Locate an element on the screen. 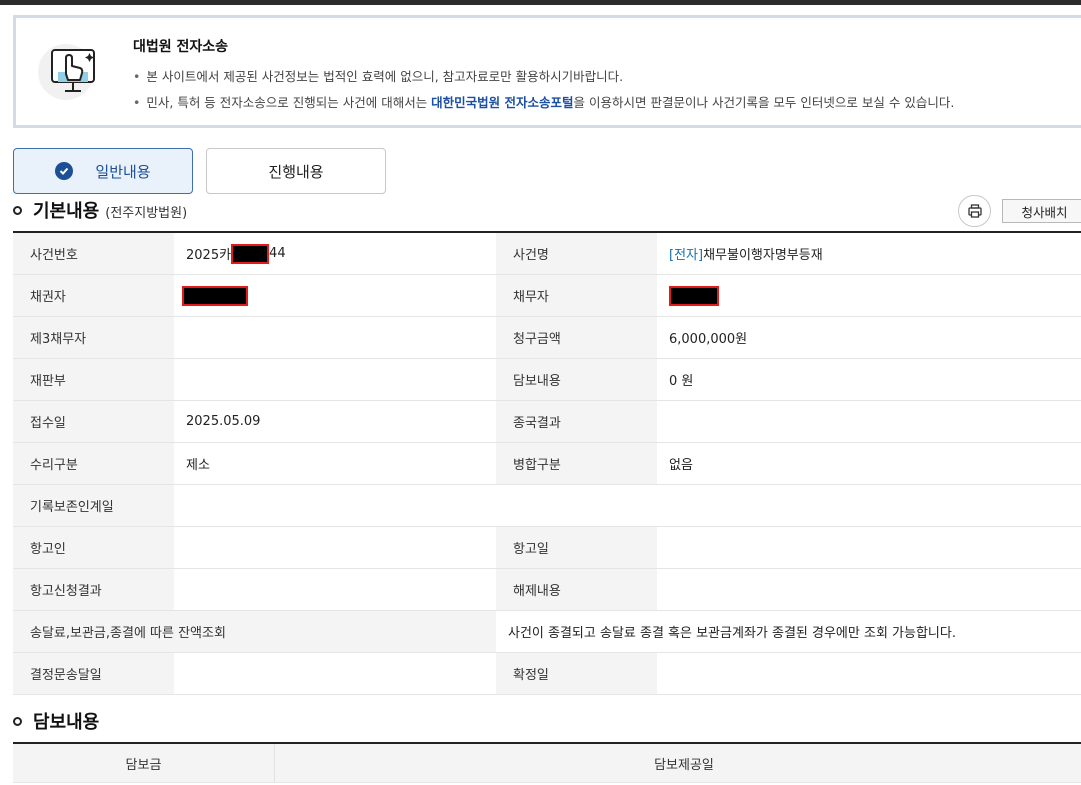 Image resolution: width=1081 pixels, height=785 pixels. table-header-row: 담보금 담보제공일 is located at coordinates (547, 763).